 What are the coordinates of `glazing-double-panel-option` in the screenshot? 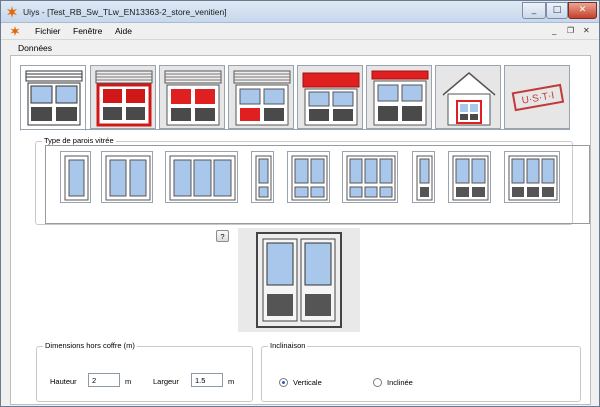 It's located at (469, 177).